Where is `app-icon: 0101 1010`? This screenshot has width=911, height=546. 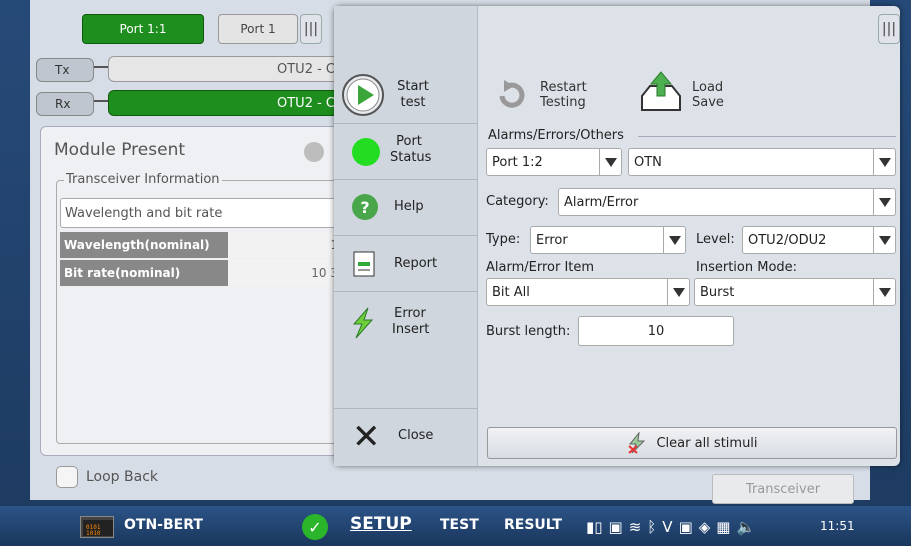
app-icon: 0101 1010 is located at coordinates (97, 527).